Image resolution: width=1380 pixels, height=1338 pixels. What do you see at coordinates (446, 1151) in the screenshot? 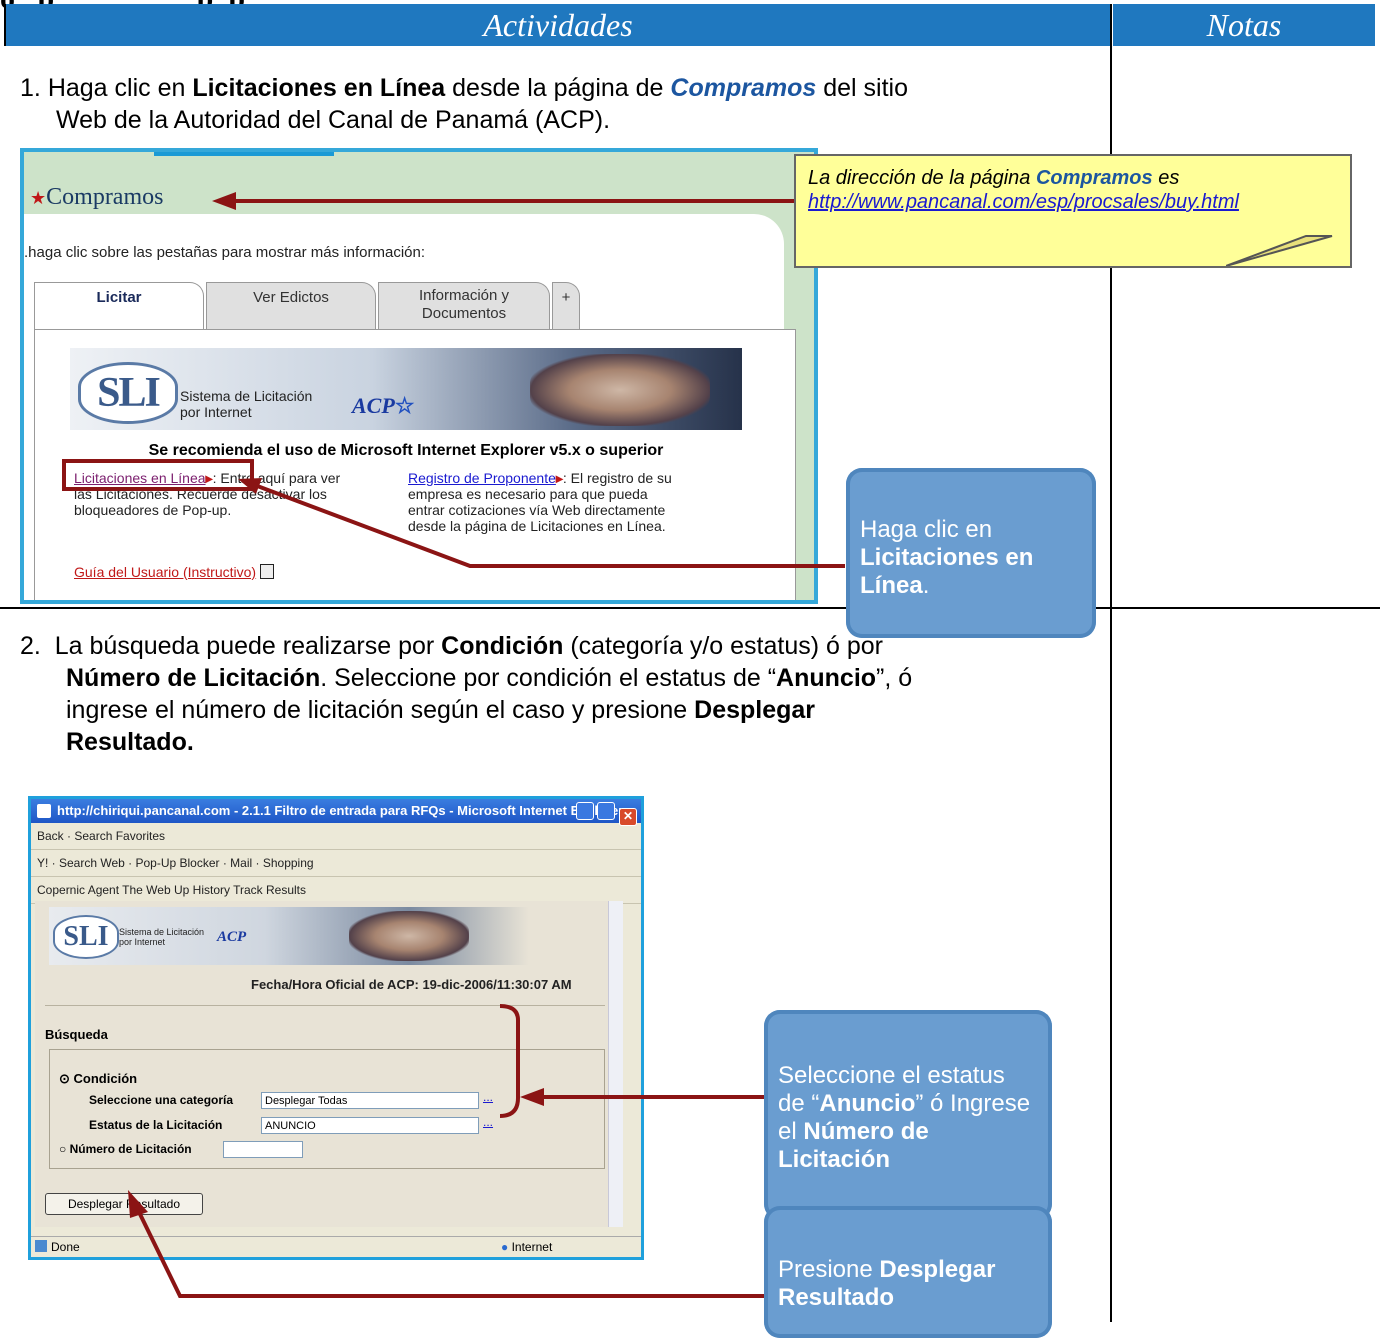
I see `arrows-step2` at bounding box center [446, 1151].